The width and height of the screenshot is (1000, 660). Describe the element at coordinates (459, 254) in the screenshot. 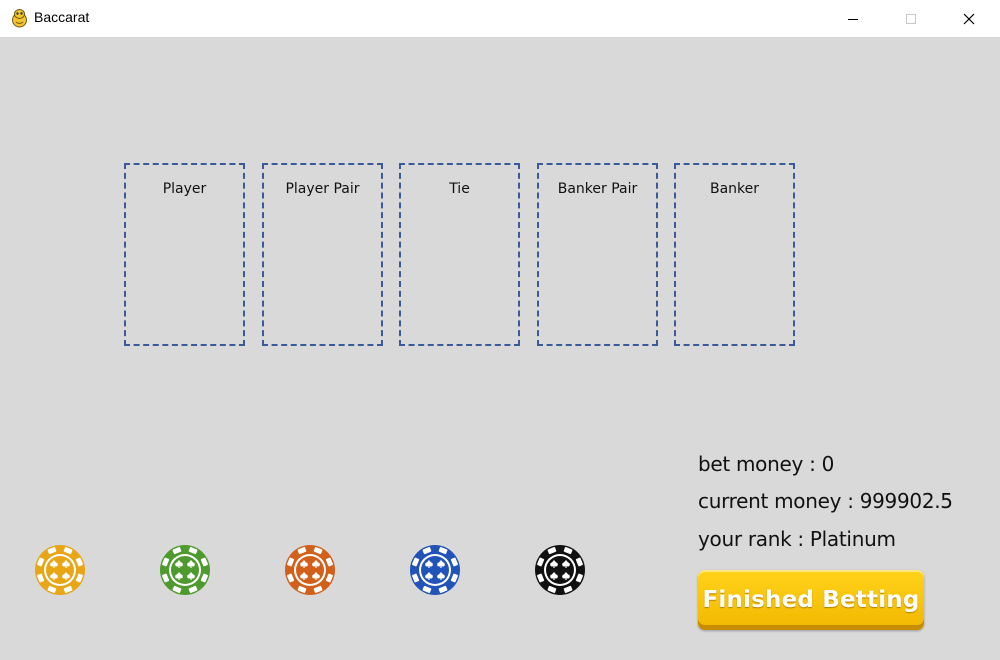

I see `bet-area-tie: Tie` at that location.